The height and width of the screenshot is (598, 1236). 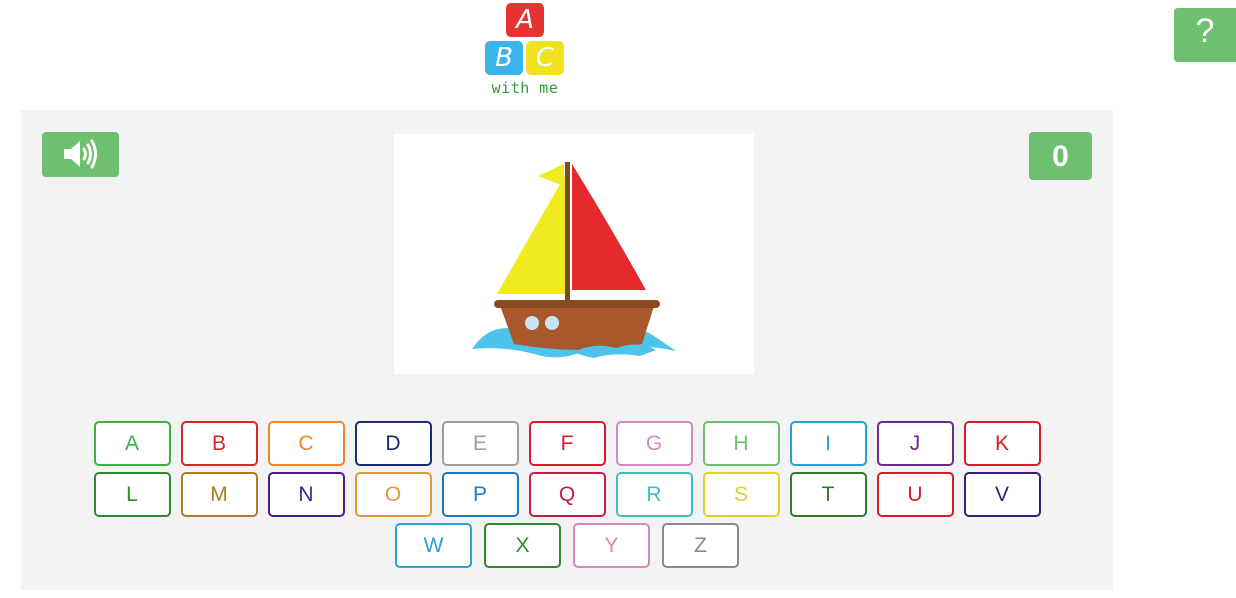 I want to click on letter-key-w: W, so click(x=433, y=545).